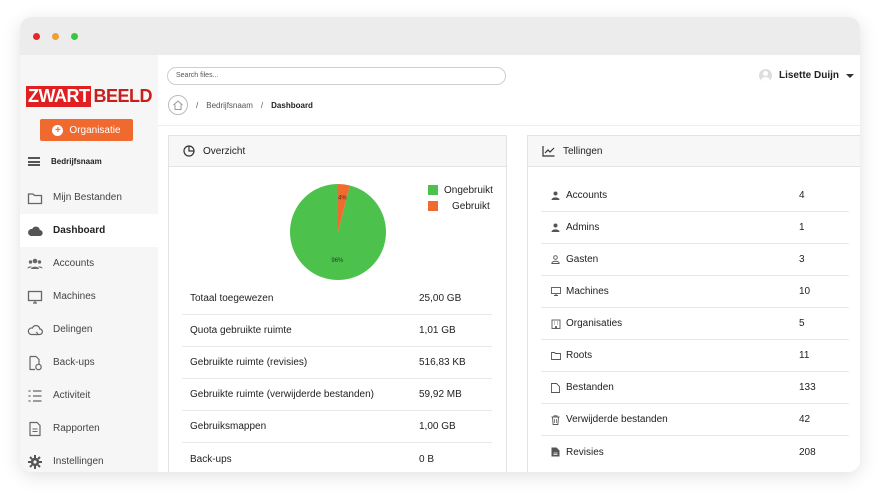 The height and width of the screenshot is (502, 886). What do you see at coordinates (35, 329) in the screenshot?
I see `cloud-share-icon` at bounding box center [35, 329].